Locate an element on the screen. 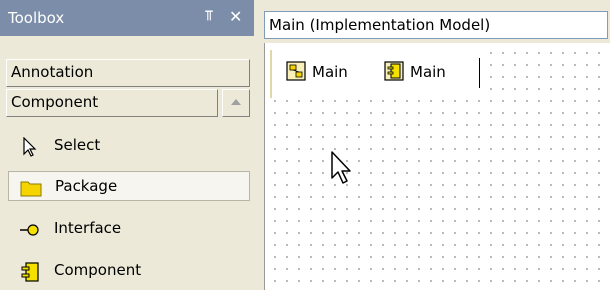 Image resolution: width=610 pixels, height=290 pixels. tool-label: Component is located at coordinates (98, 270).